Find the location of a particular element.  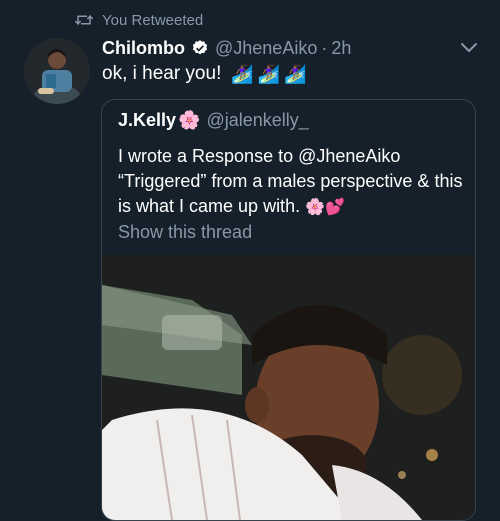

quoted-tweet-header: J.Kelly 🌸 @jalenkelly_ is located at coordinates (213, 120).